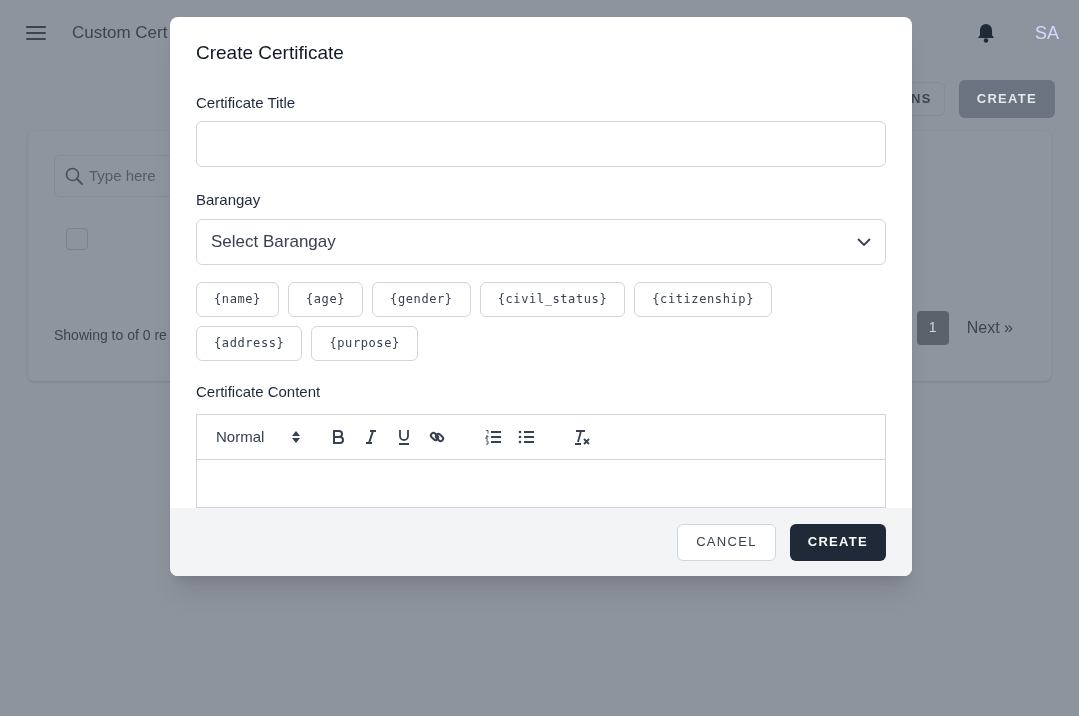 The height and width of the screenshot is (716, 1079). I want to click on link-button, so click(437, 437).